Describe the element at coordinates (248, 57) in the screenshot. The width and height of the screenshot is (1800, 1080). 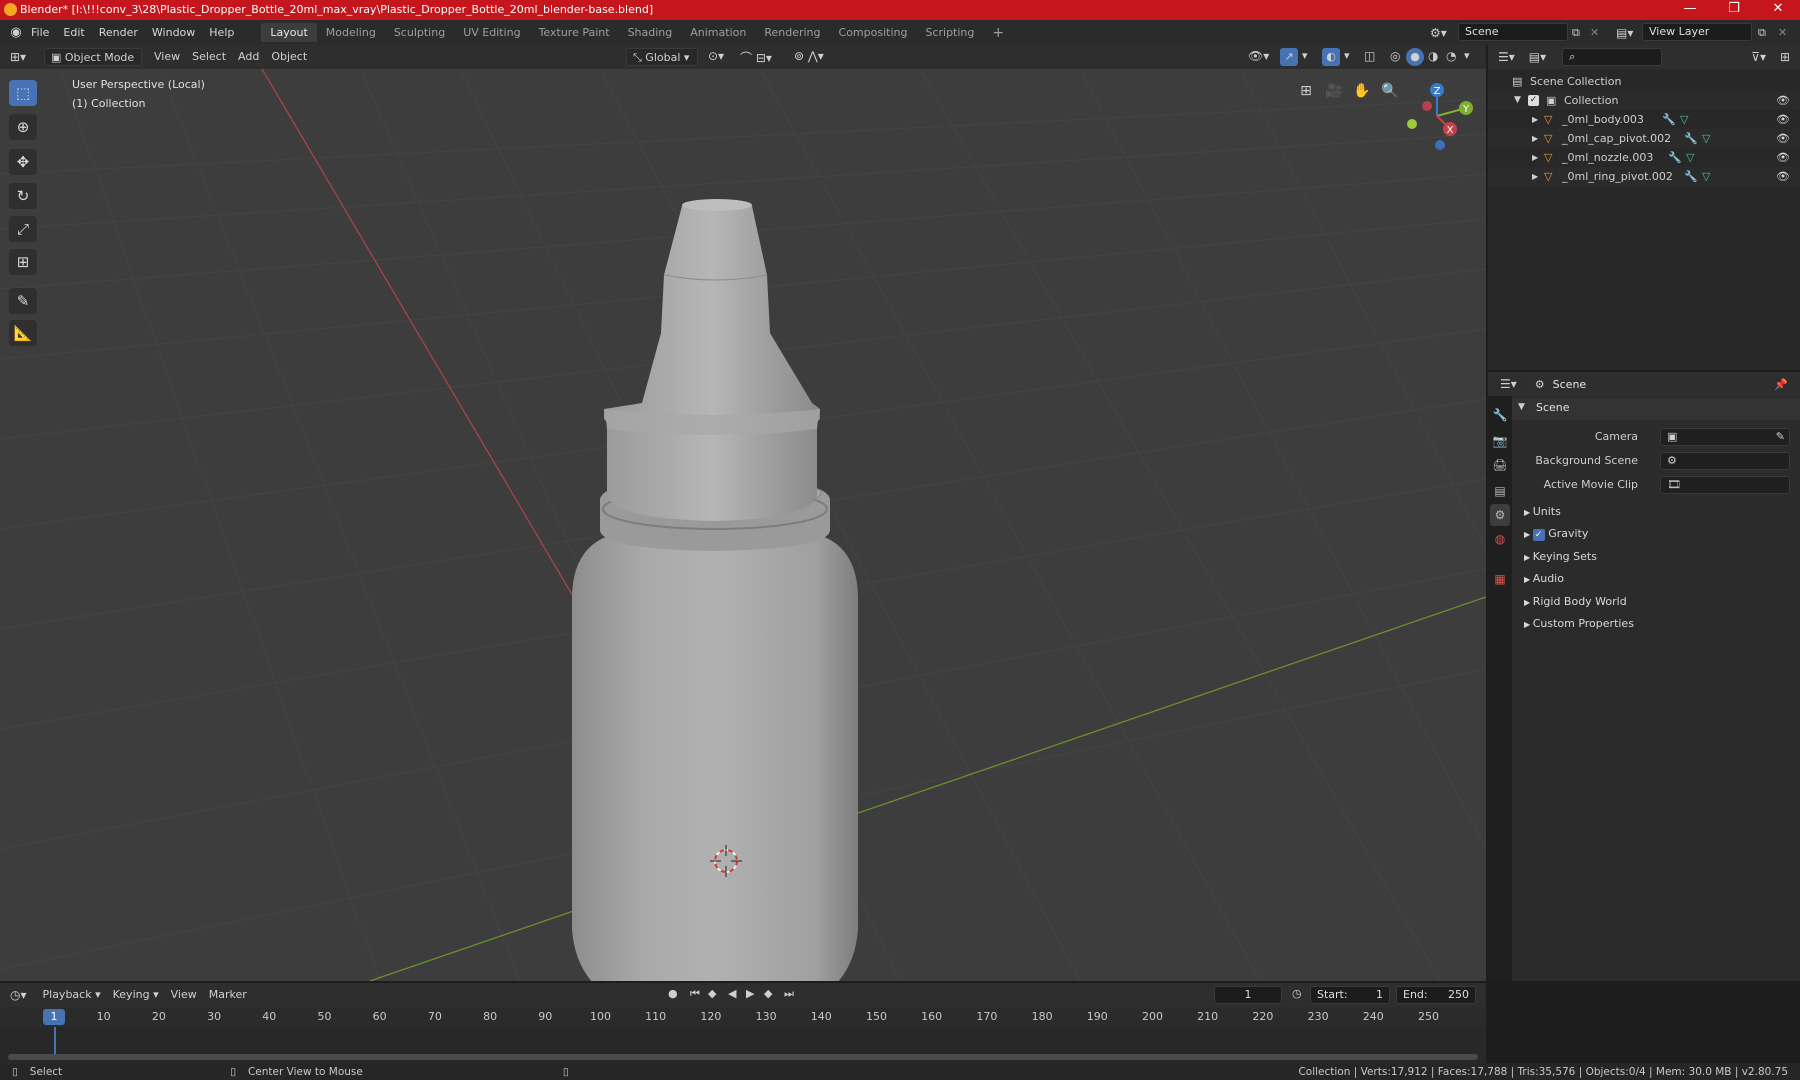
I see `add-menu: Add` at that location.